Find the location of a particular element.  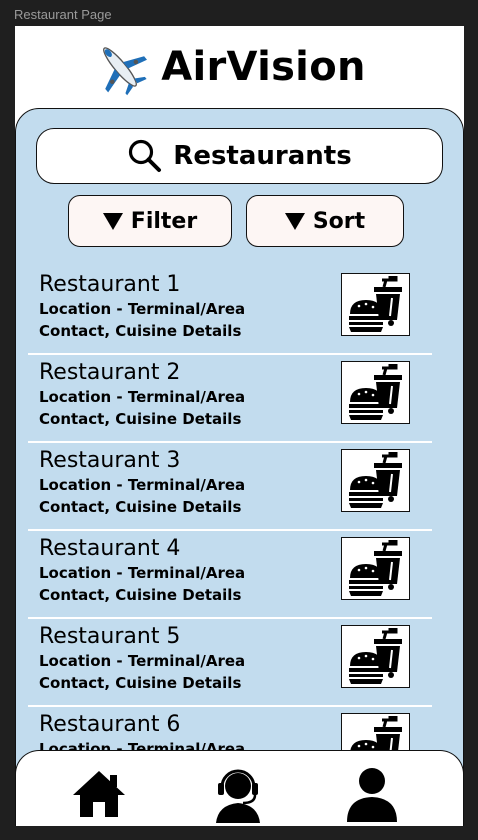

search-icon is located at coordinates (145, 155).